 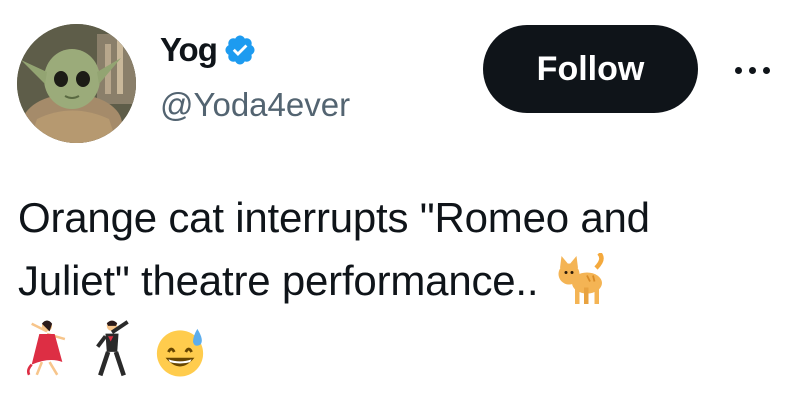 I want to click on author-handle: @Yoda4ever, so click(x=255, y=105).